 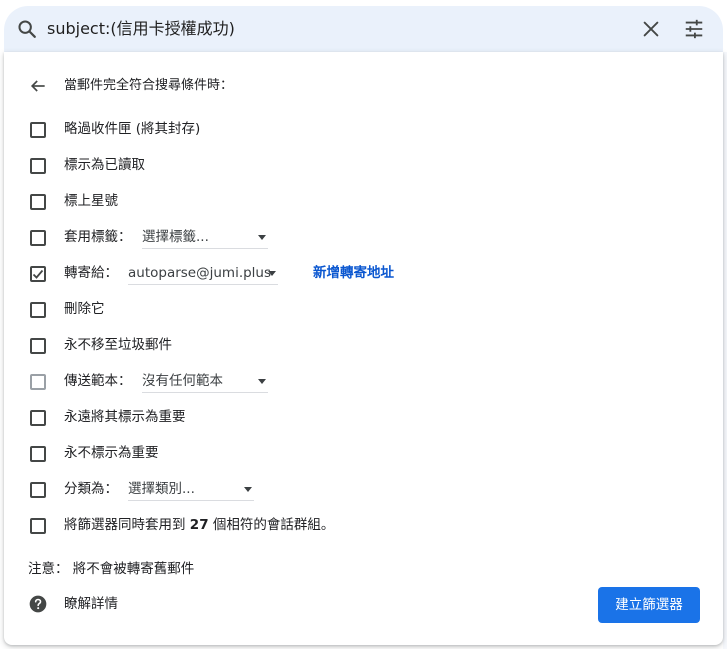 What do you see at coordinates (149, 85) in the screenshot?
I see `panel-header: 當郵件完全符合搜尋條件時：` at bounding box center [149, 85].